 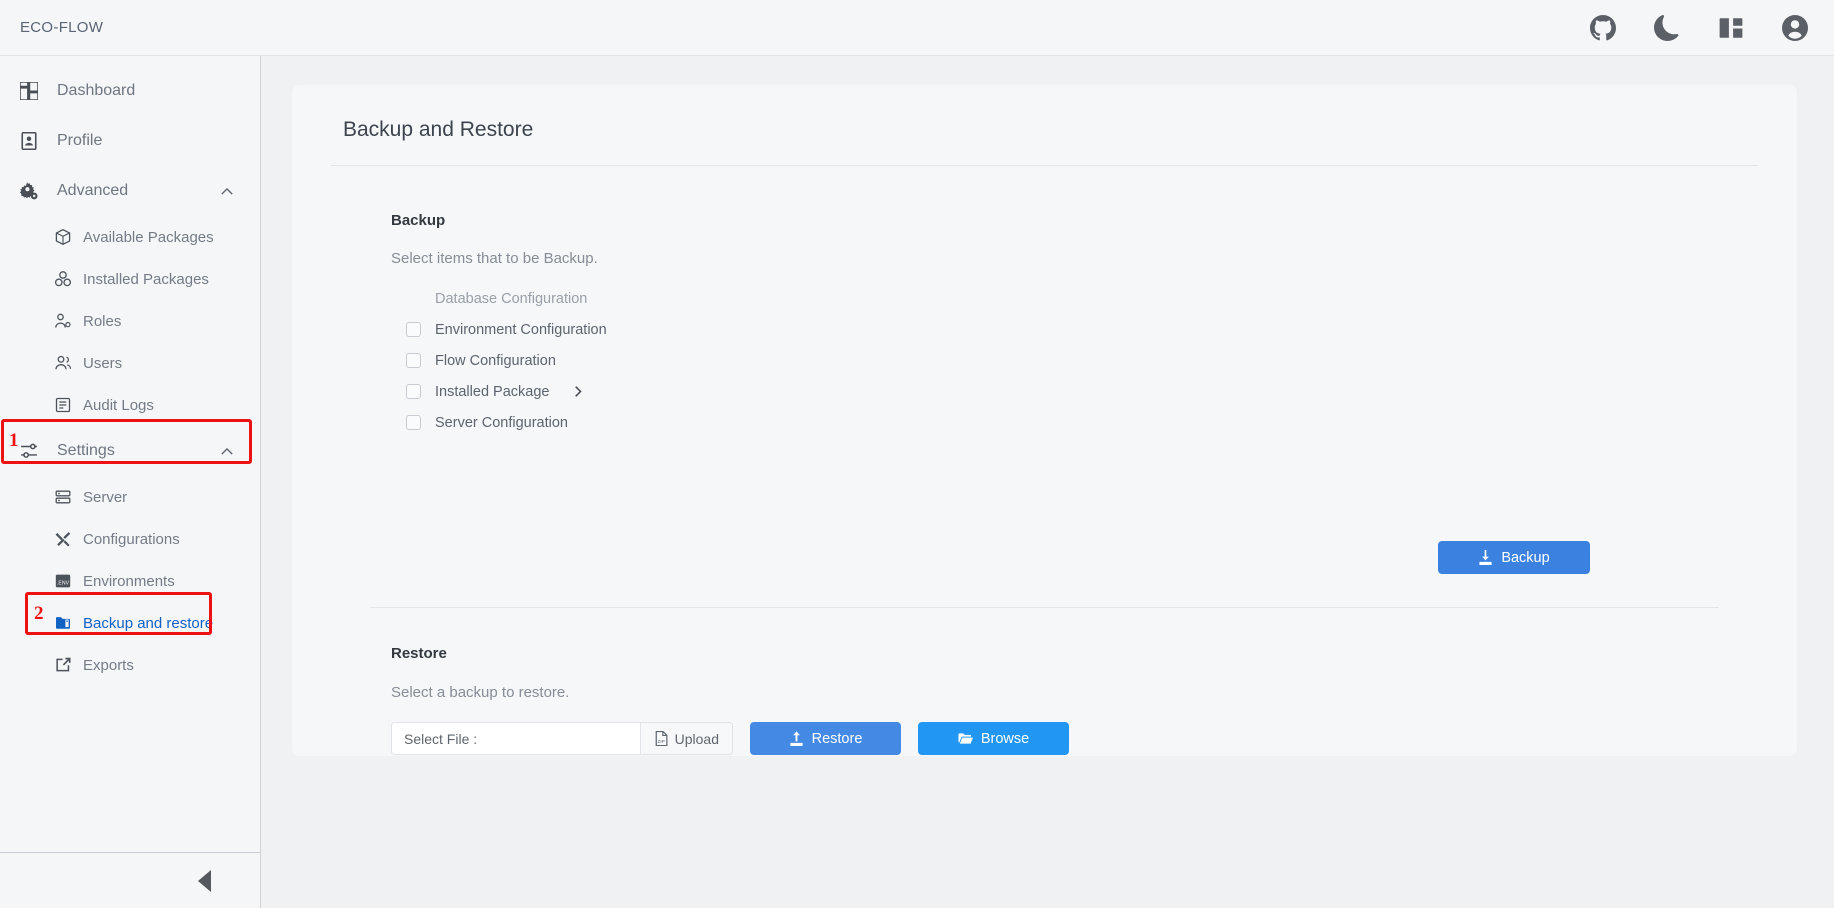 I want to click on settings-sliders-icon, so click(x=29, y=451).